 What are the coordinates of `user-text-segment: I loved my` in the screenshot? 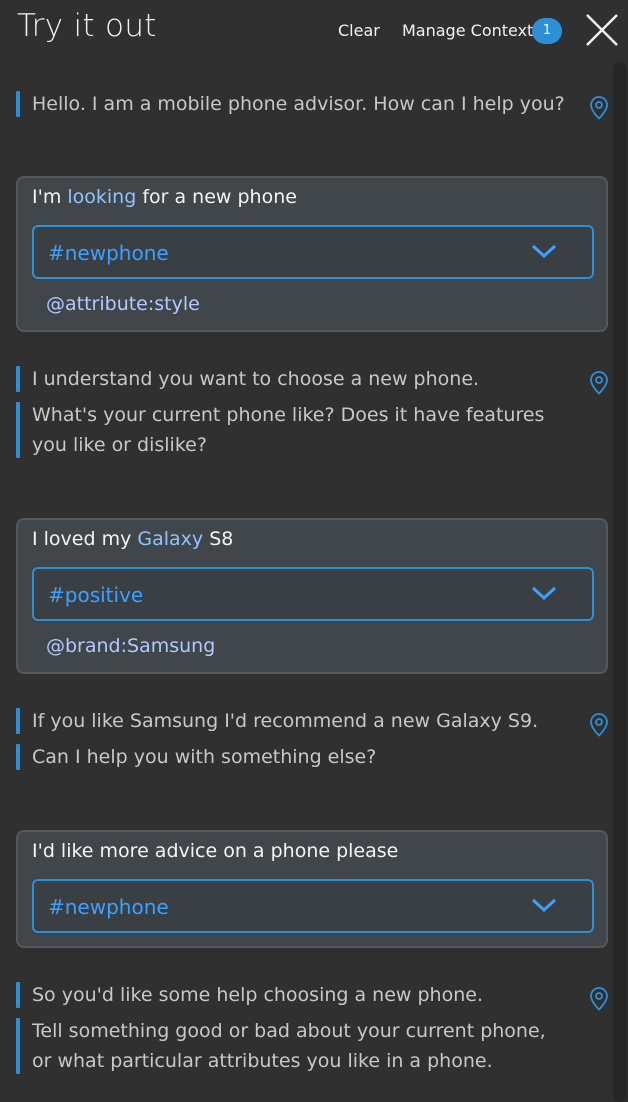 It's located at (85, 539).